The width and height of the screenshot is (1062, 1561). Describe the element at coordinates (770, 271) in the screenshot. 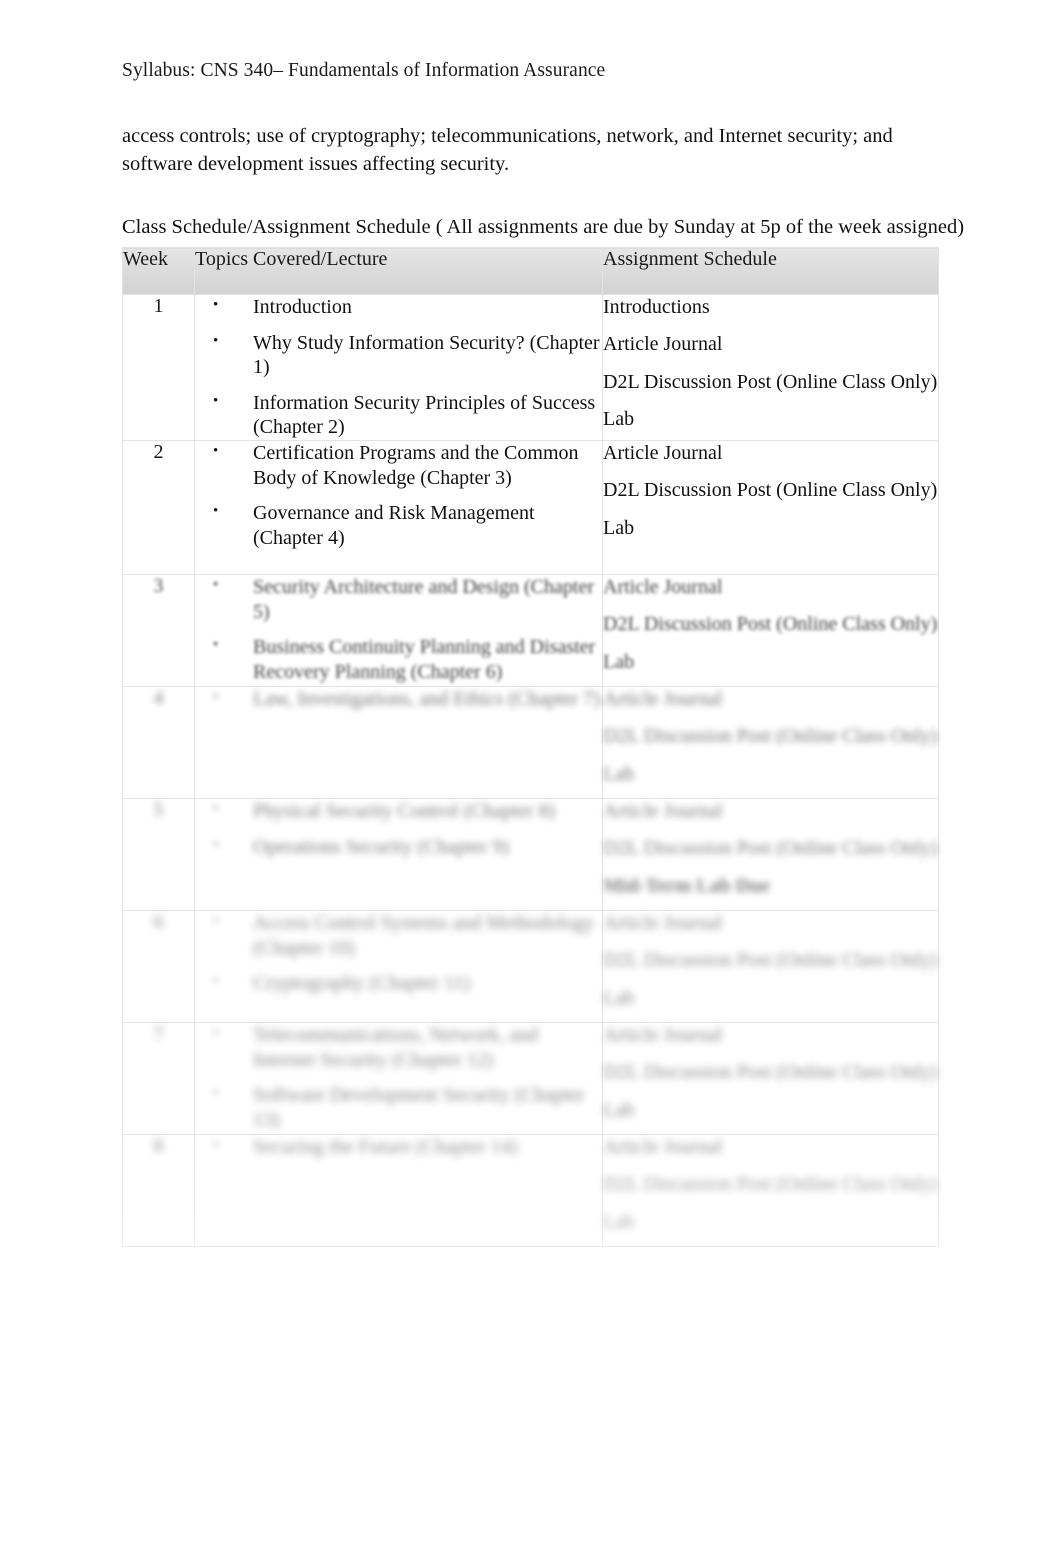

I see `column-header-assignments: Assignment Schedule` at that location.